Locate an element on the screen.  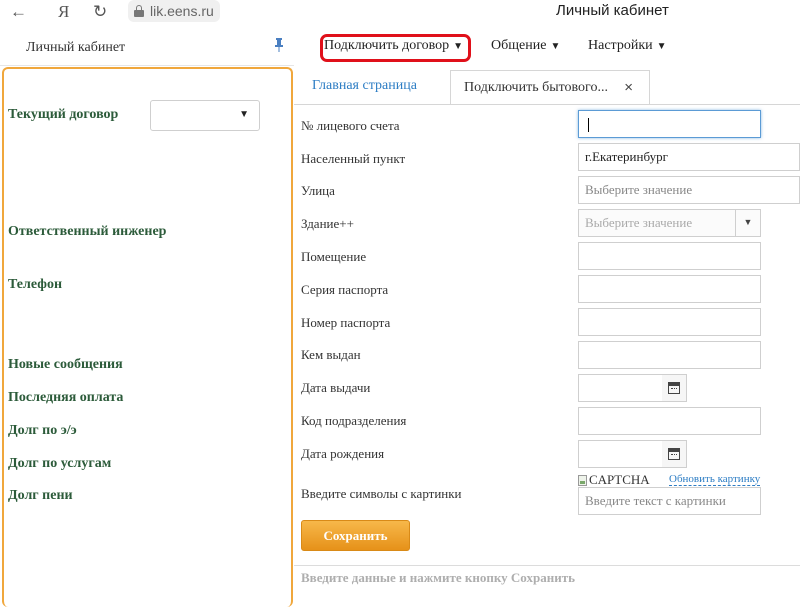
issued-by-input is located at coordinates (669, 355).